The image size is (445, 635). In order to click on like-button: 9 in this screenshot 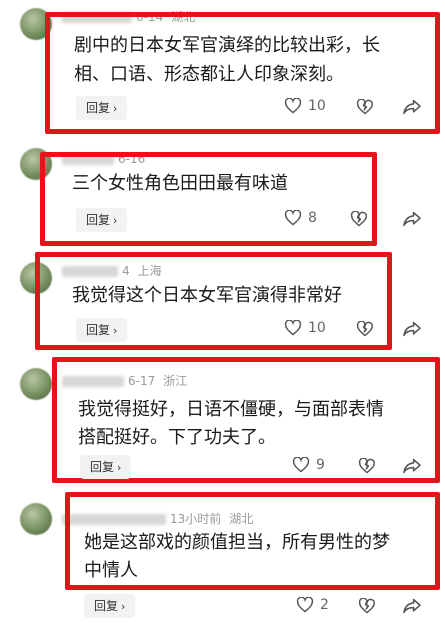, I will do `click(308, 465)`.